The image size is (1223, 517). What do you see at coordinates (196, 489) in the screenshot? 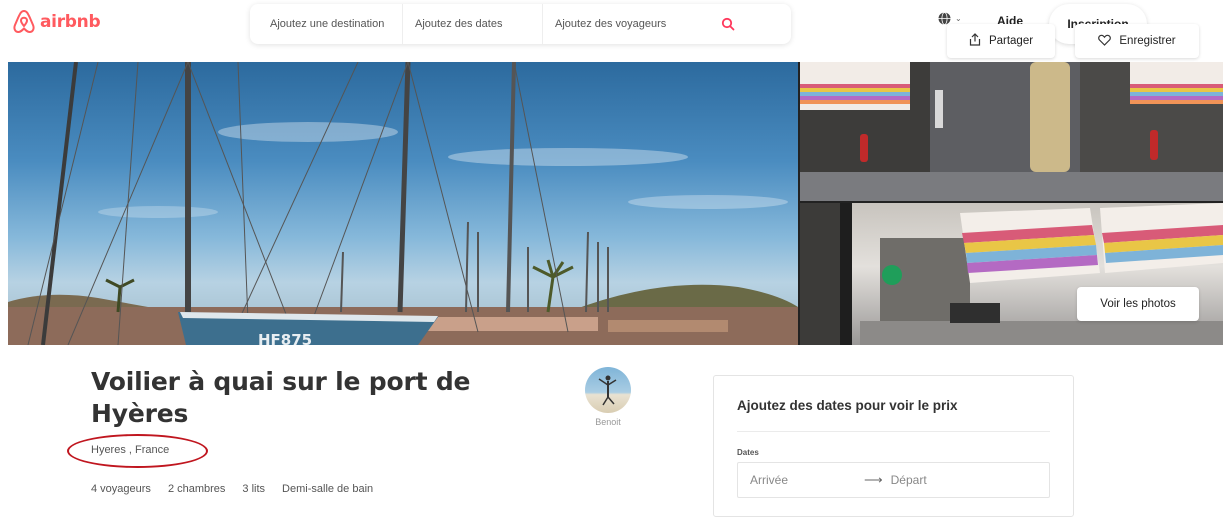
I see `bedrooms-count: 2 chambres` at bounding box center [196, 489].